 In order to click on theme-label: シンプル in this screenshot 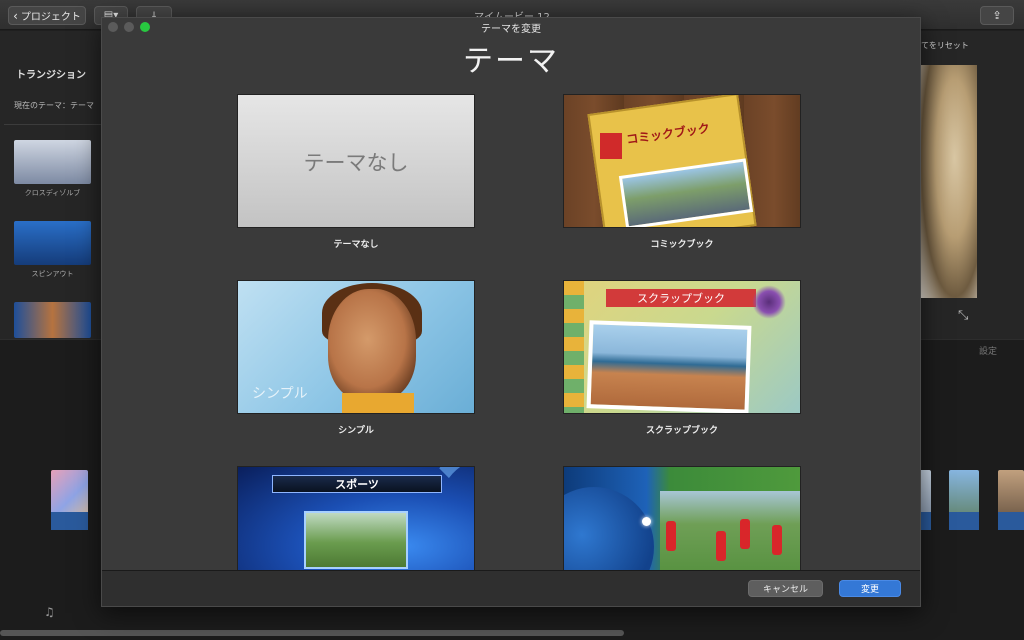, I will do `click(356, 431)`.